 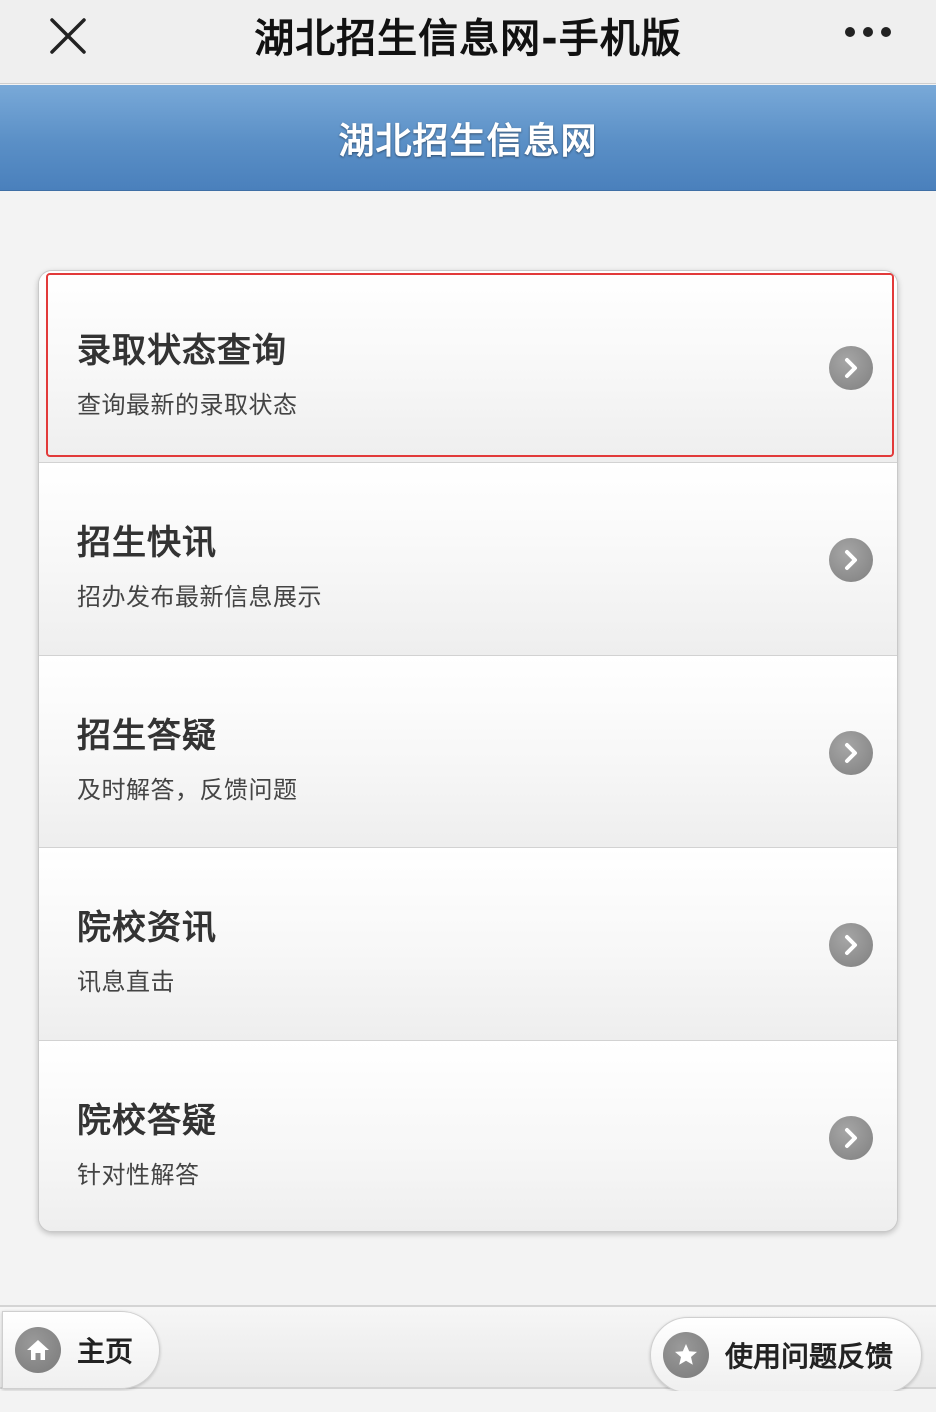 I want to click on feedback-button-label: 使用问题反馈, so click(x=809, y=1356).